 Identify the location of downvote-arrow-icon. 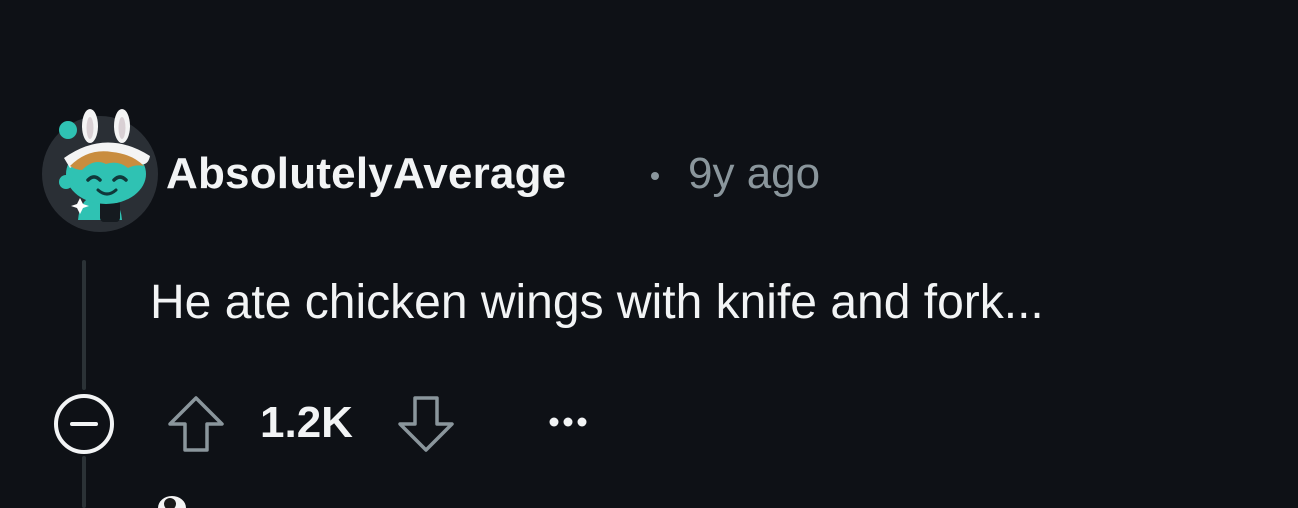
(426, 424).